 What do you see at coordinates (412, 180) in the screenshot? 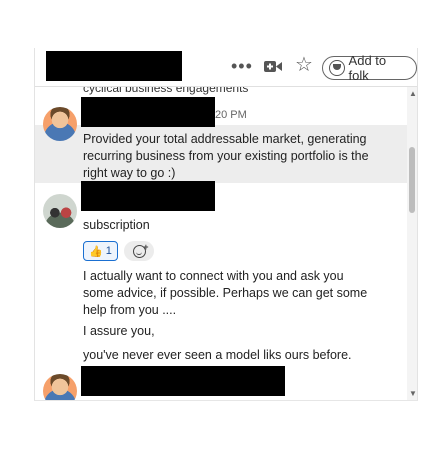
I see `scrollbar-thumb` at bounding box center [412, 180].